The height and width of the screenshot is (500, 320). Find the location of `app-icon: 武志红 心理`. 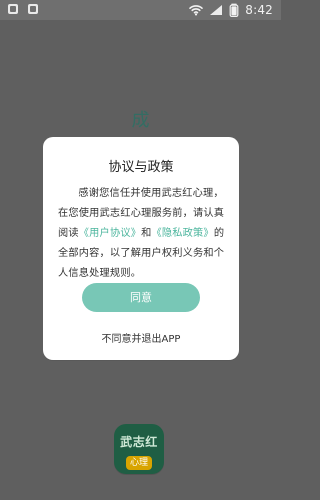

app-icon: 武志红 心理 is located at coordinates (139, 449).